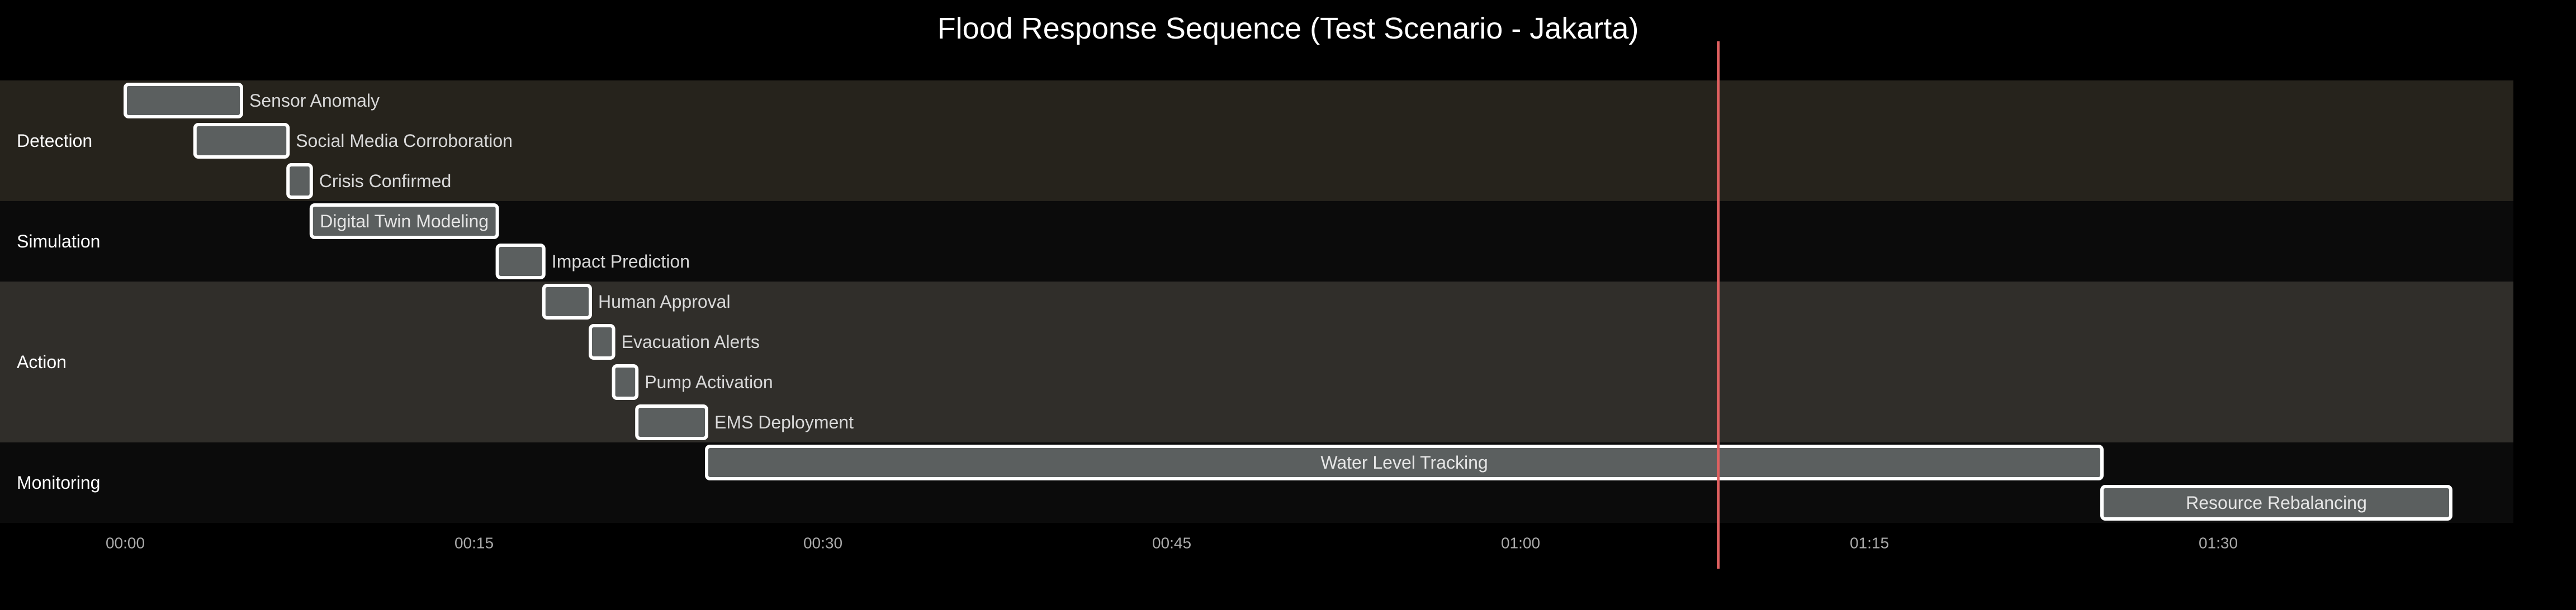  What do you see at coordinates (625, 382) in the screenshot?
I see `task-bar-pump-activation` at bounding box center [625, 382].